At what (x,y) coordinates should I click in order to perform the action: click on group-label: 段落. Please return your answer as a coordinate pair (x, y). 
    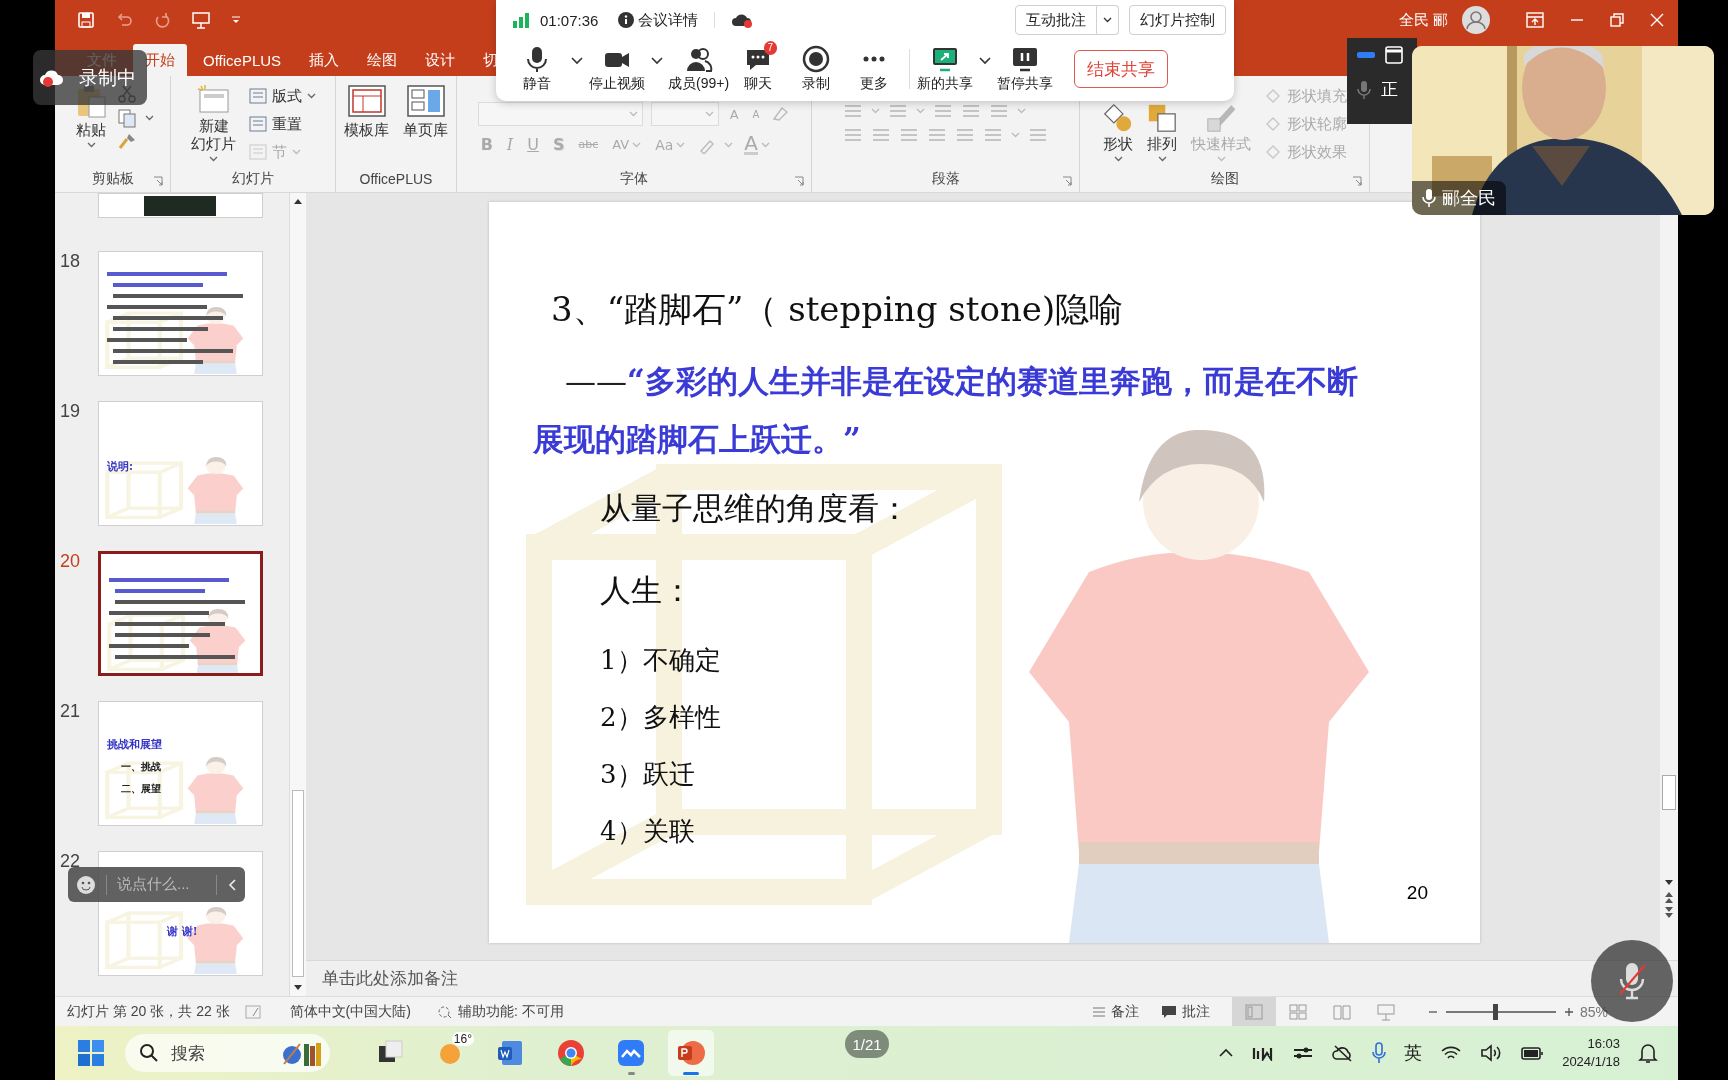
    Looking at the image, I should click on (945, 179).